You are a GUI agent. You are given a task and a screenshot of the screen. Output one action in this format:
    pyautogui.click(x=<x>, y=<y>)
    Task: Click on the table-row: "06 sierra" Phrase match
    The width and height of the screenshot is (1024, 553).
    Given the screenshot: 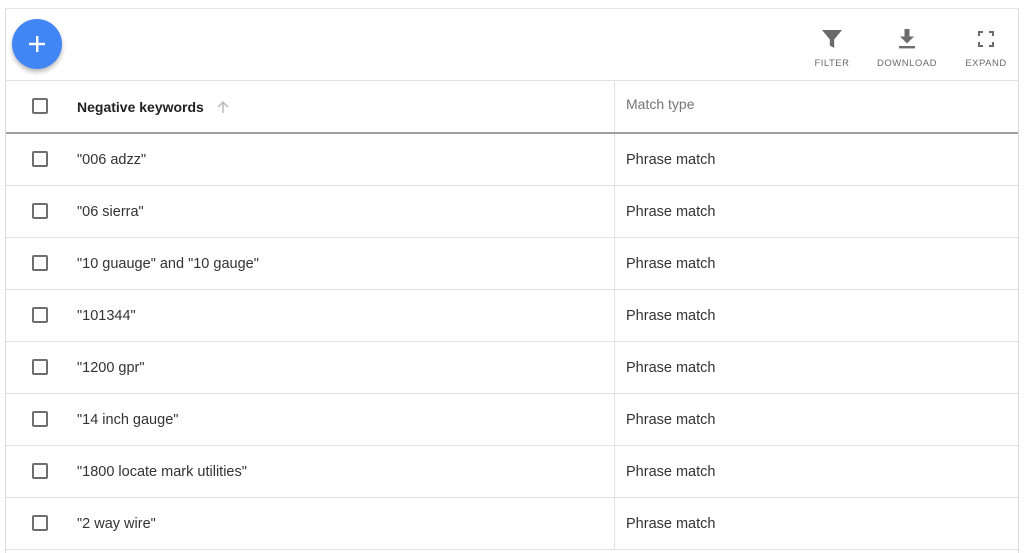 What is the action you would take?
    pyautogui.click(x=512, y=212)
    